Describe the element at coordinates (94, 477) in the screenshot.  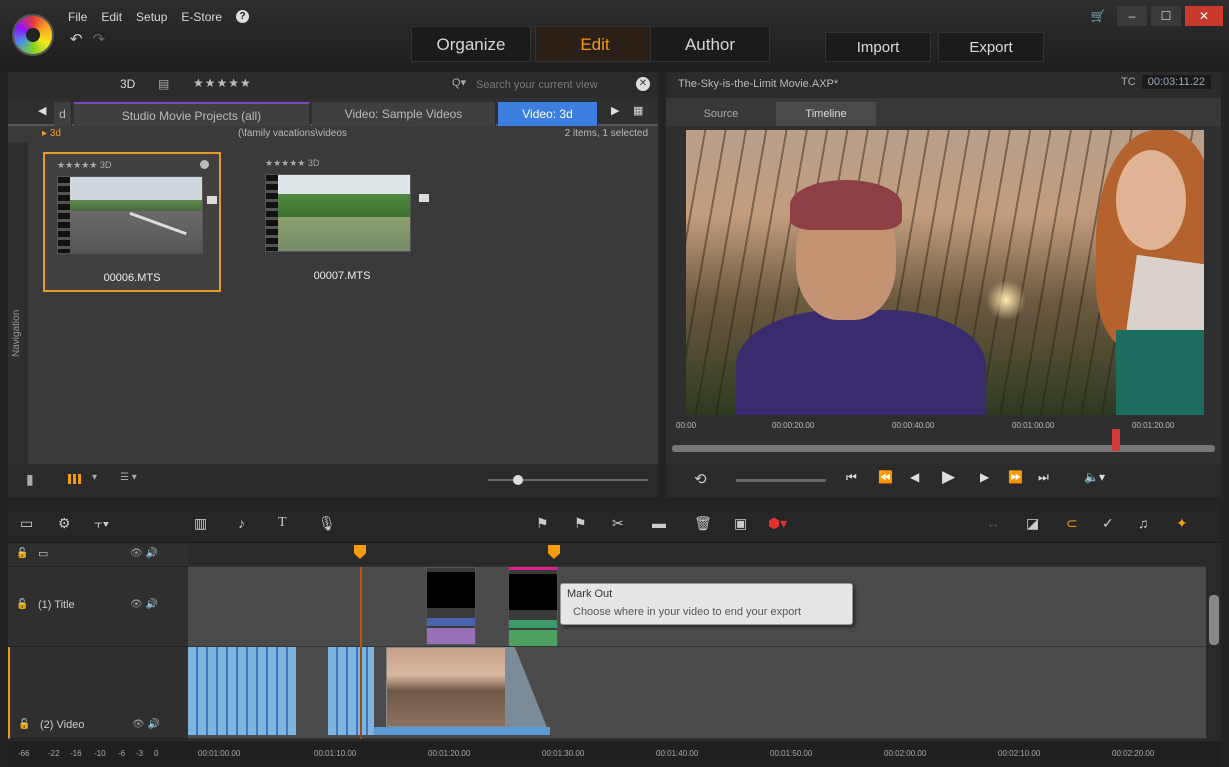
I see `chevron-down-icon: ▾` at that location.